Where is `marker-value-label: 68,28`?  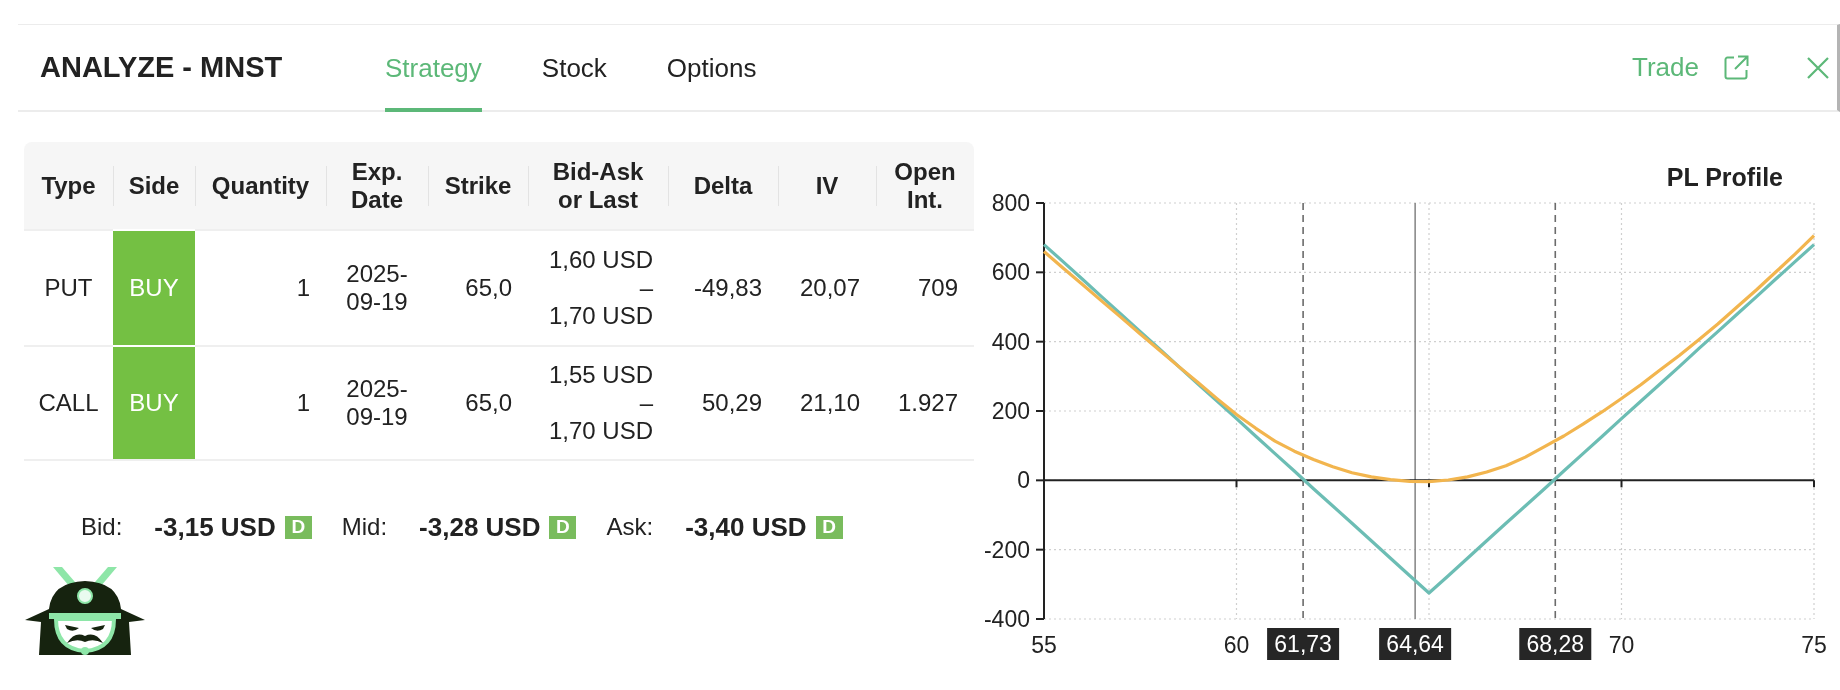
marker-value-label: 68,28 is located at coordinates (1555, 644).